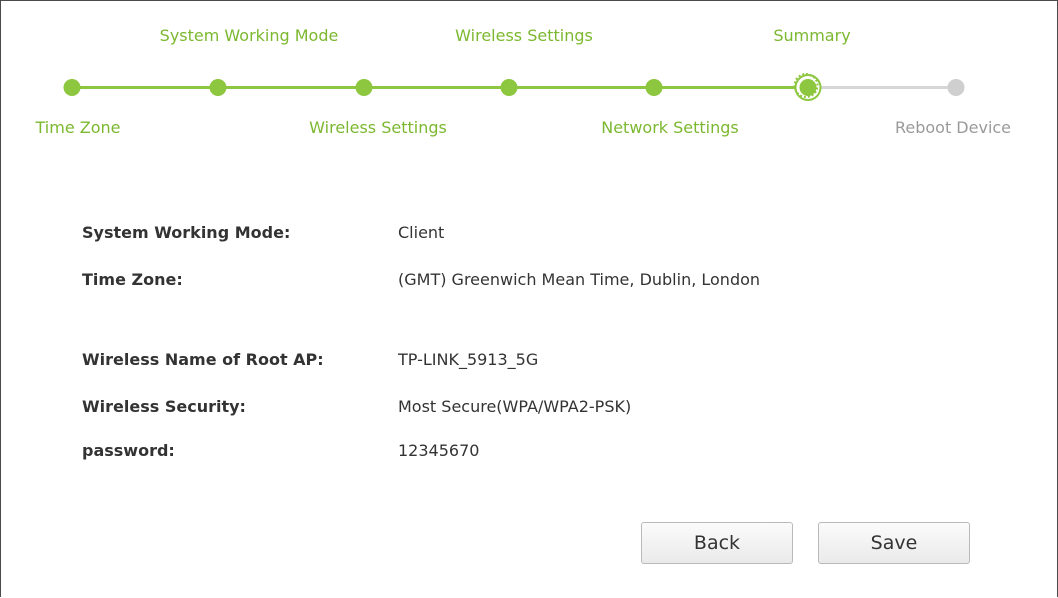  I want to click on security-value: Most Secure(WPA/WPA2-PSK), so click(515, 406).